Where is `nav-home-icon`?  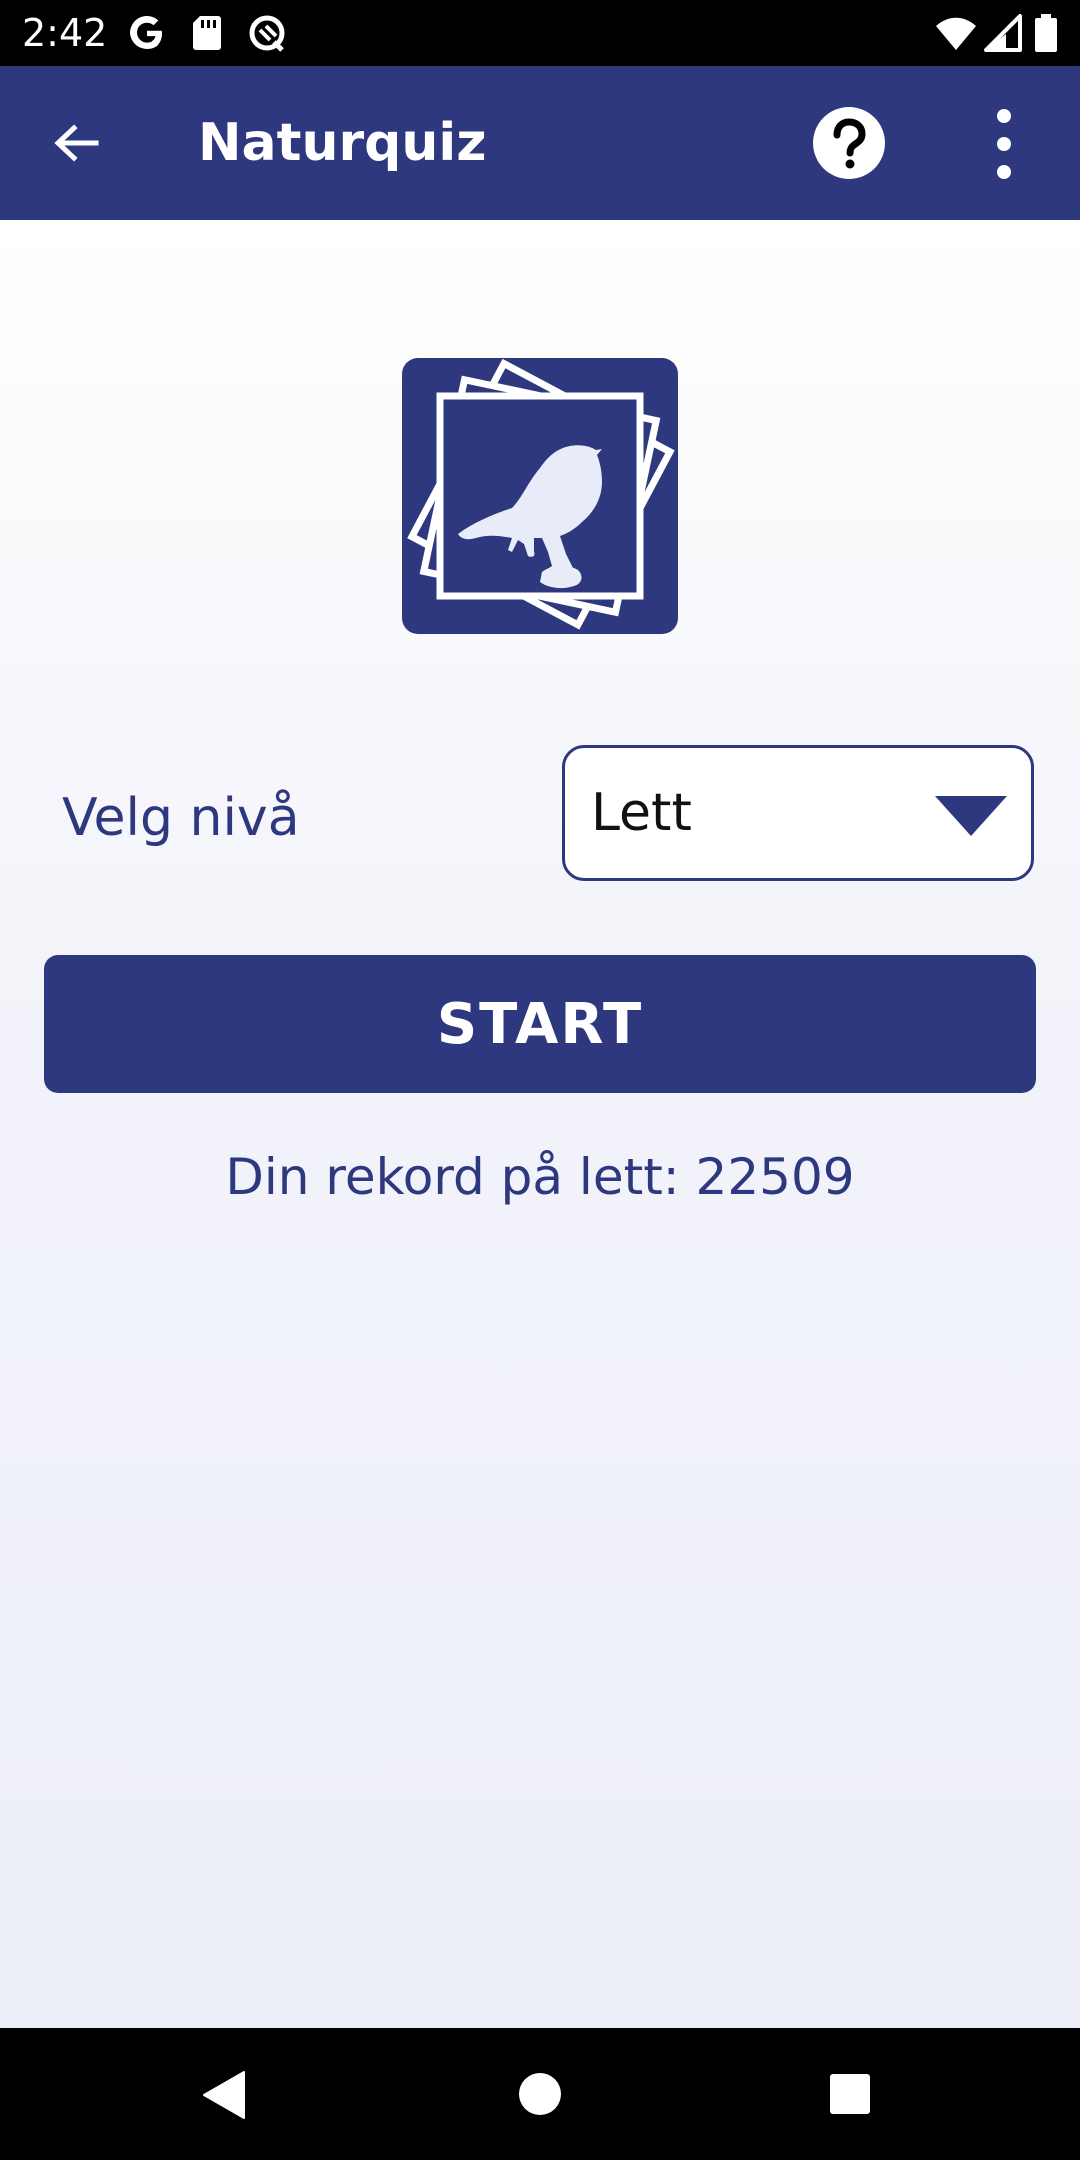
nav-home-icon is located at coordinates (540, 2094).